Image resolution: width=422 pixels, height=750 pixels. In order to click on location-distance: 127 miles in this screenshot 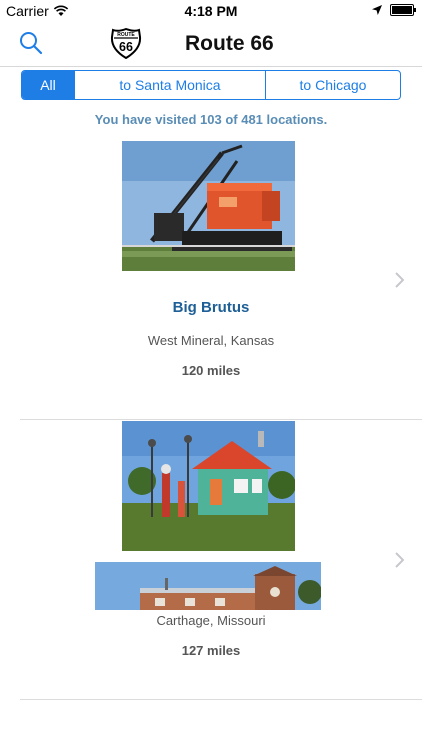, I will do `click(211, 650)`.